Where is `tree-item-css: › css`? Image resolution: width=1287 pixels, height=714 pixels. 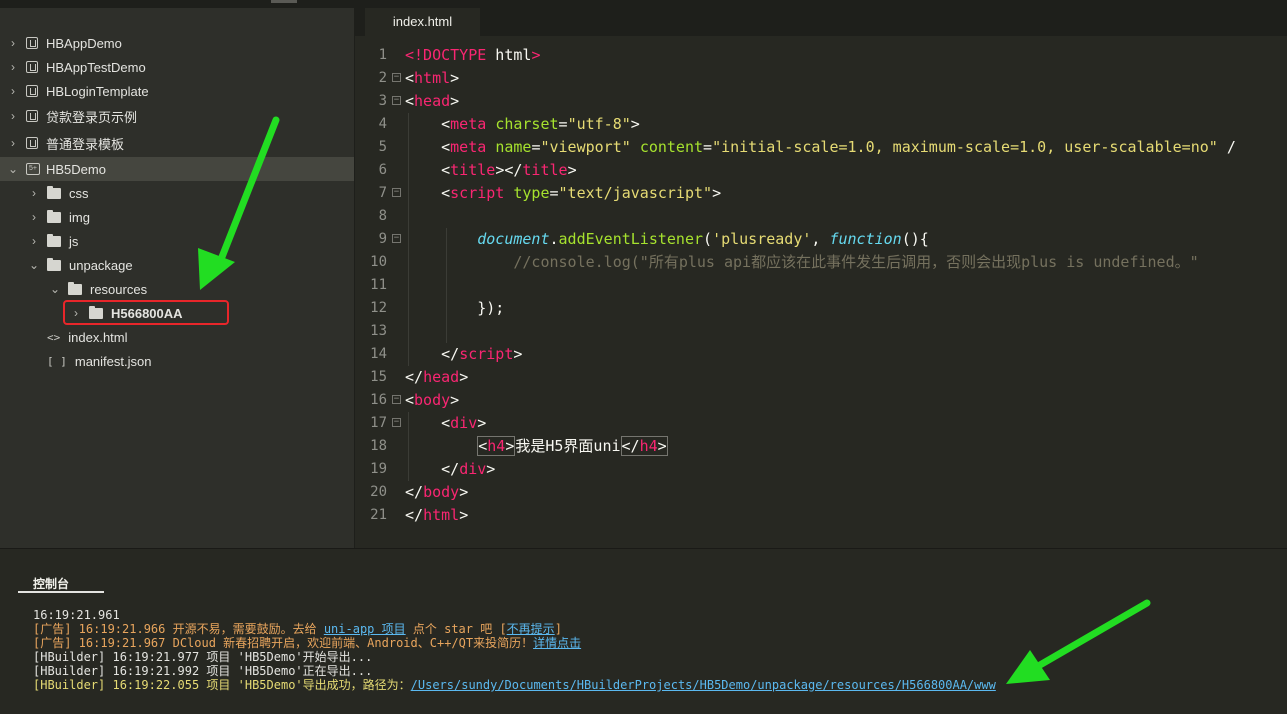 tree-item-css: › css is located at coordinates (177, 193).